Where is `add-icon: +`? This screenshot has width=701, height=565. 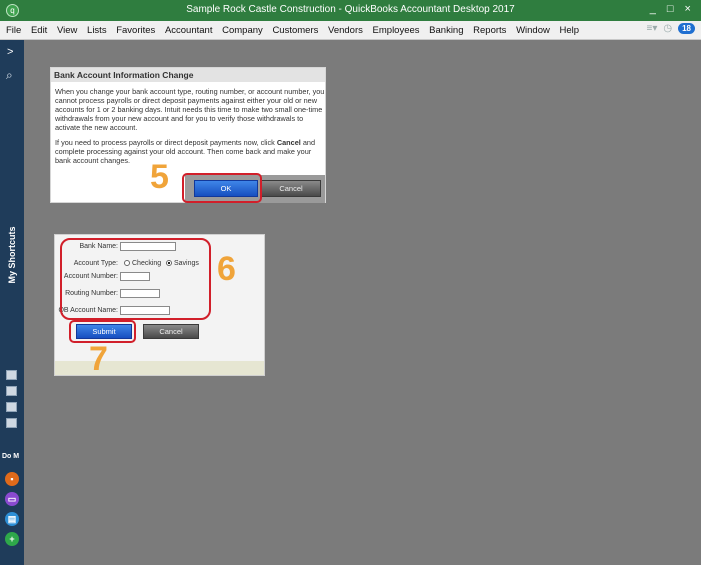 add-icon: + is located at coordinates (12, 539).